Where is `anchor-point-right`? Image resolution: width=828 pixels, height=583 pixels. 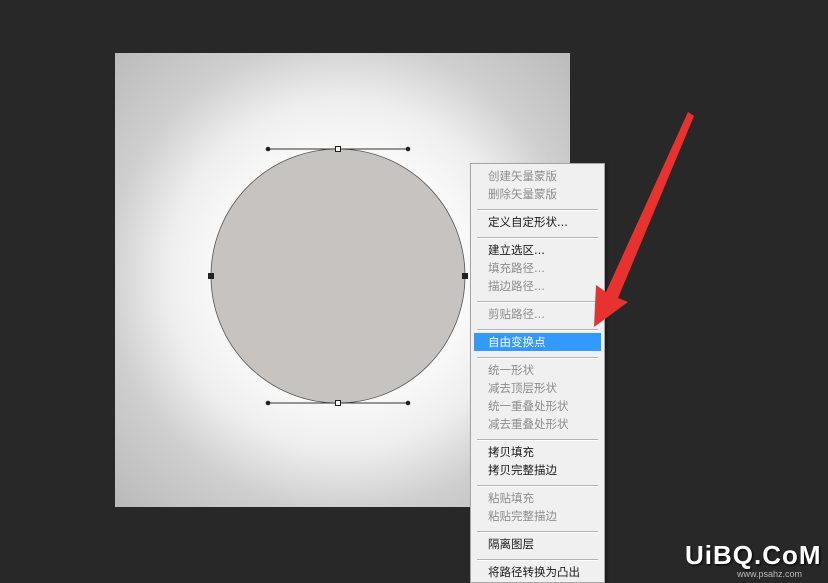 anchor-point-right is located at coordinates (465, 276).